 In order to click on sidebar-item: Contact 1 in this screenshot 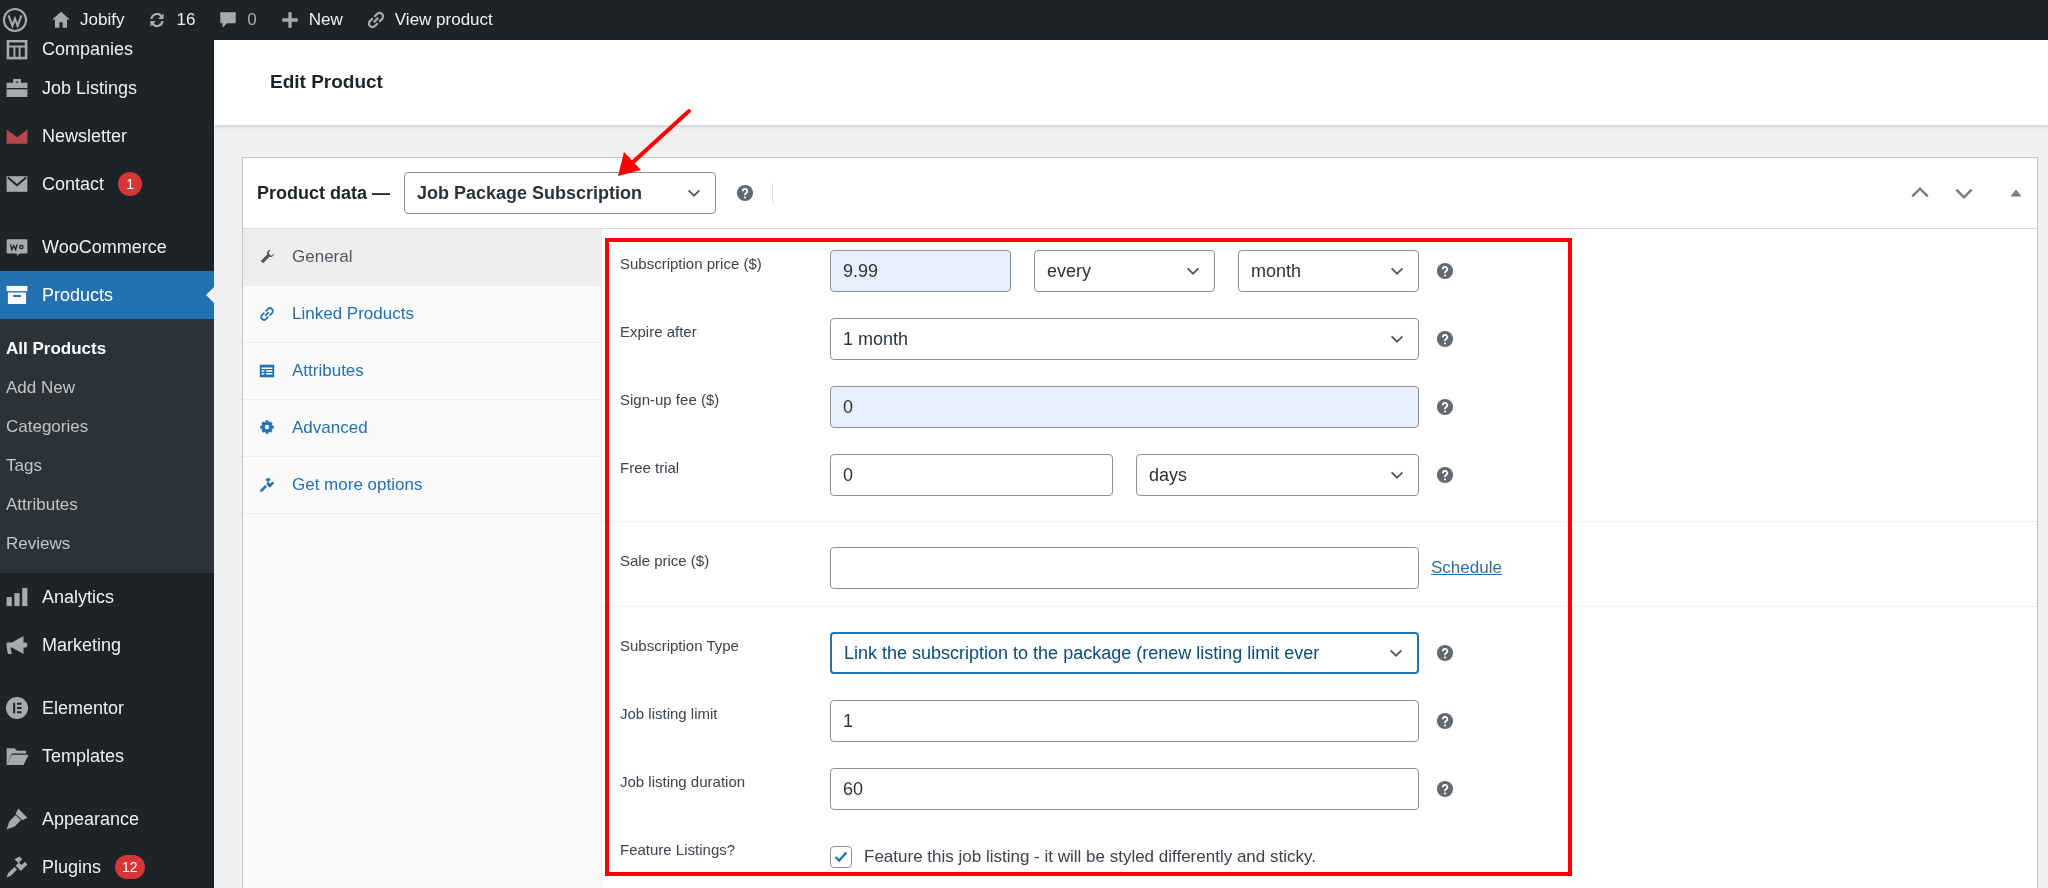, I will do `click(107, 184)`.